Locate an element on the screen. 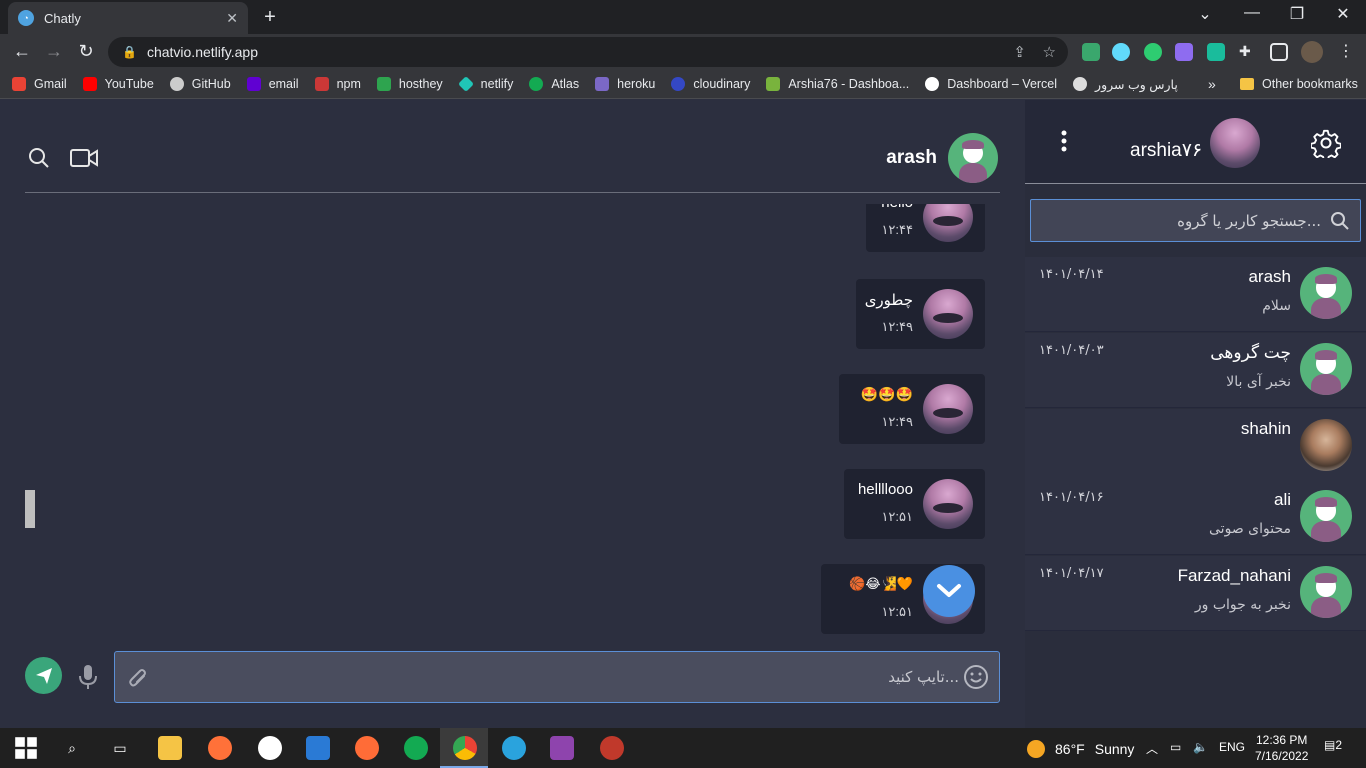 Image resolution: width=1366 pixels, height=768 pixels. system-clock: 12:36 PM 7/16/2022 is located at coordinates (1281, 748).